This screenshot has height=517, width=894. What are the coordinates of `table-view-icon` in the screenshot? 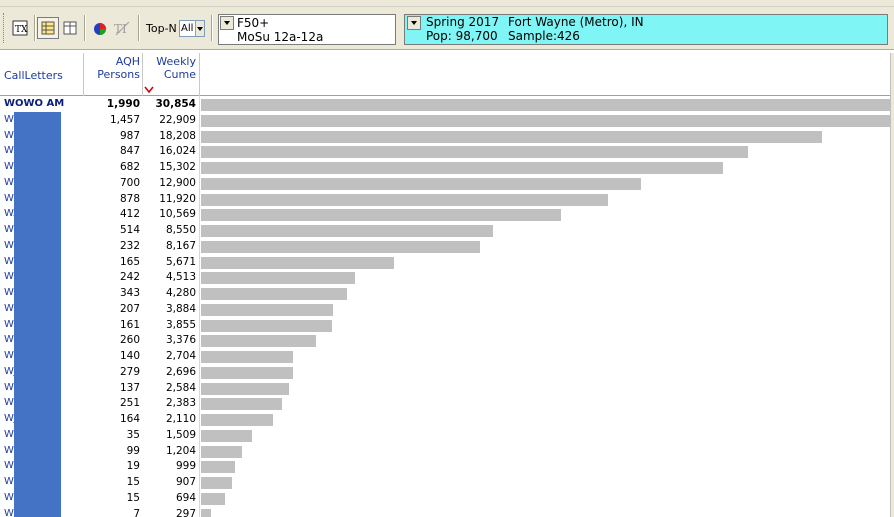 It's located at (70, 28).